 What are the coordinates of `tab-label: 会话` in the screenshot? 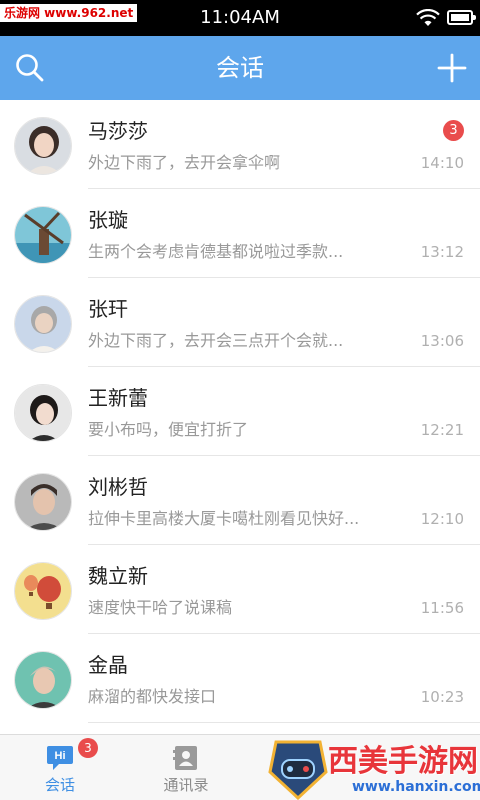 It's located at (59, 785).